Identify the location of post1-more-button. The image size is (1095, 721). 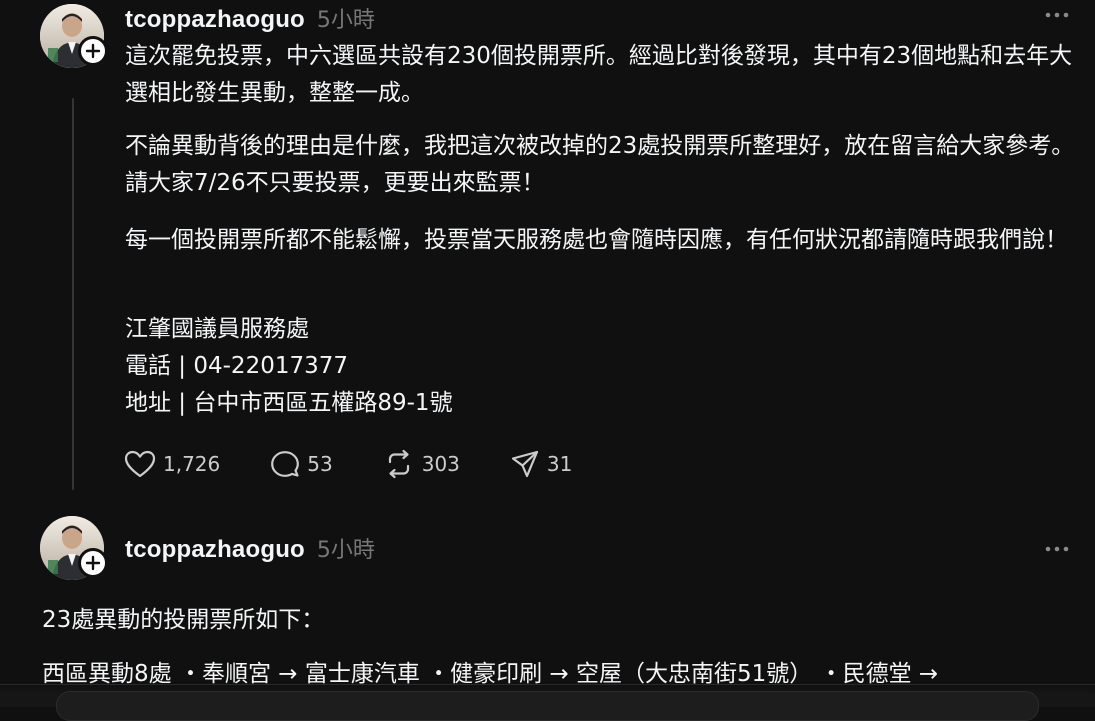
(1057, 15).